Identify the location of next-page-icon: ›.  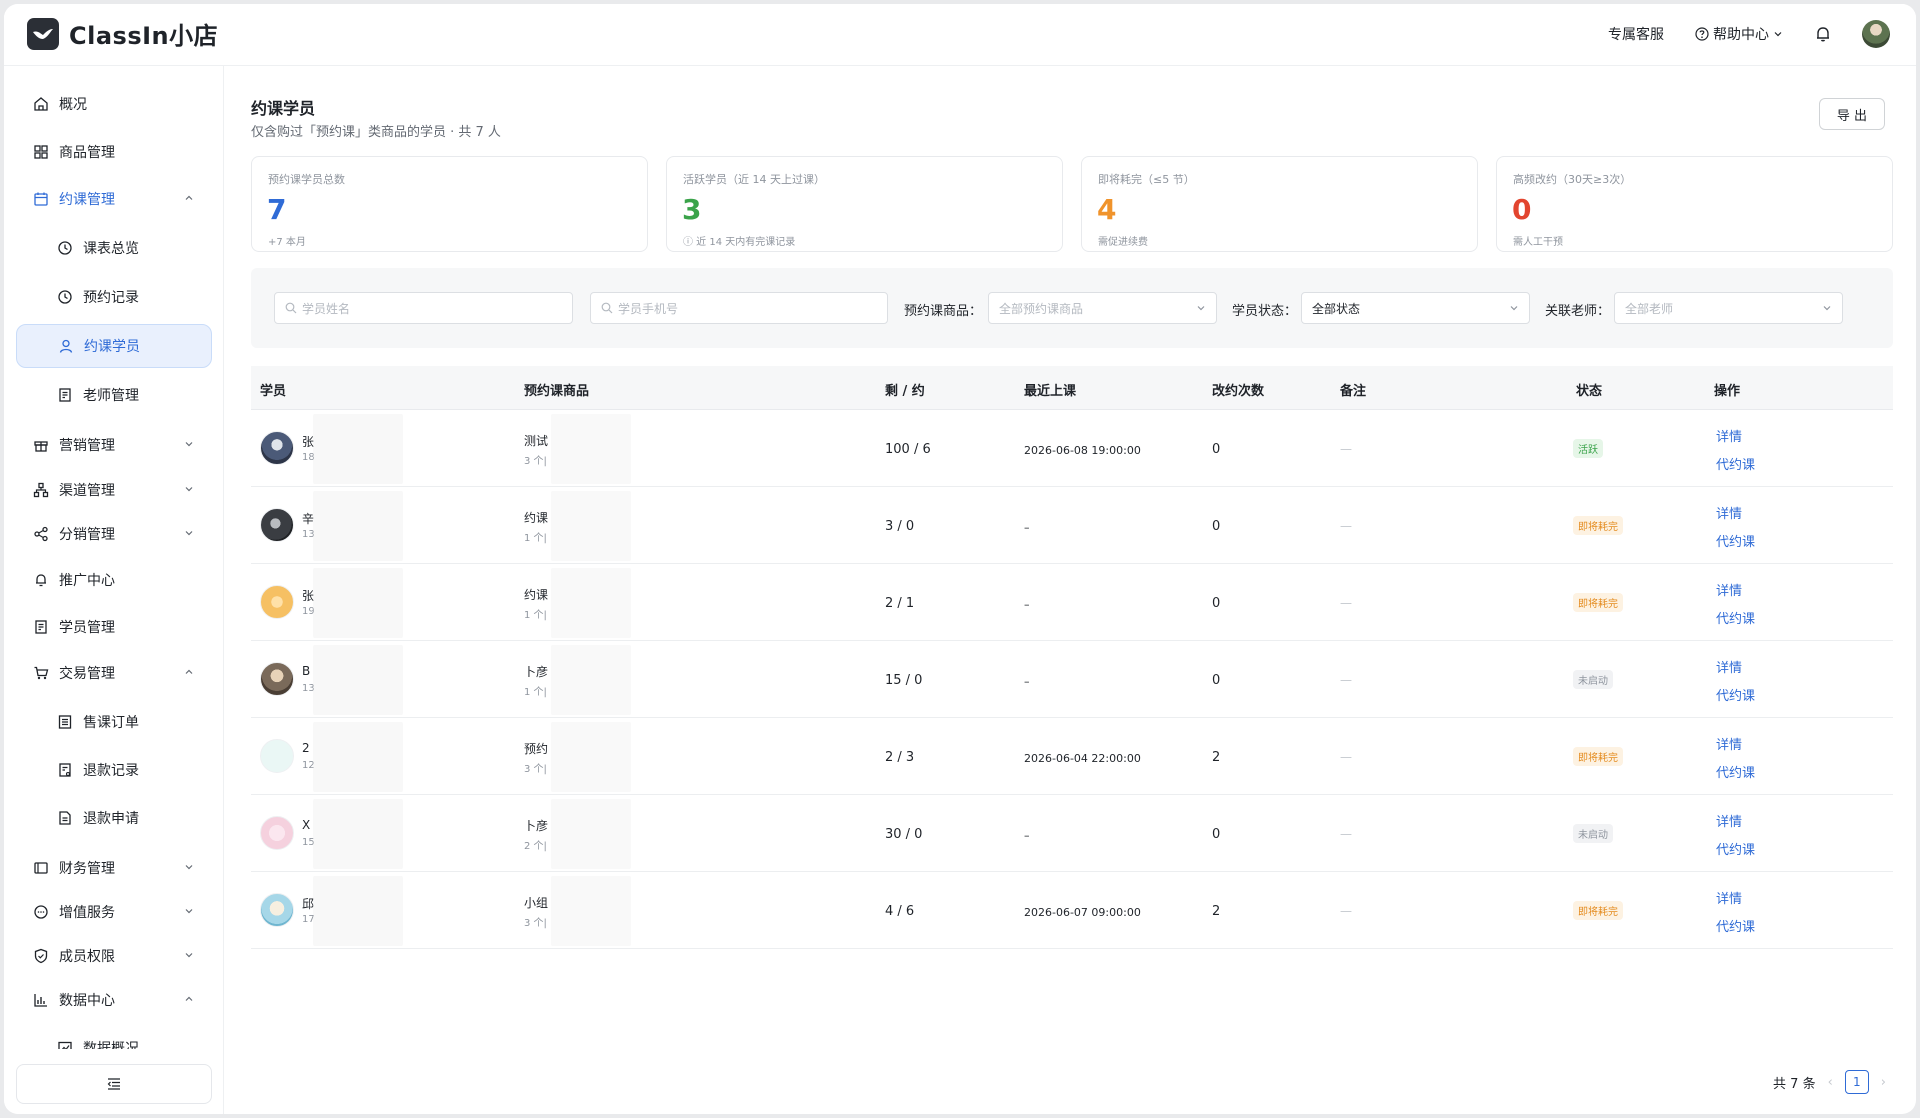
(1883, 1082).